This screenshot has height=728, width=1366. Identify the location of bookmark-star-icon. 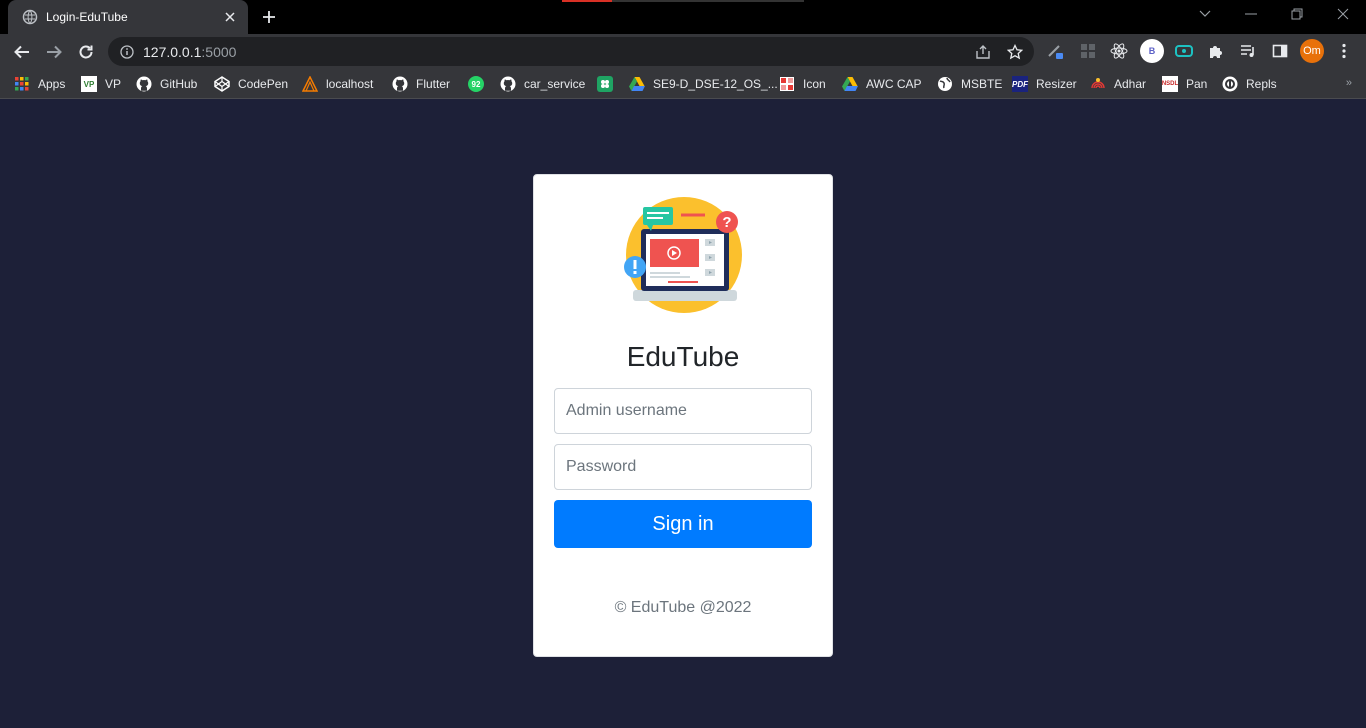
(1015, 52).